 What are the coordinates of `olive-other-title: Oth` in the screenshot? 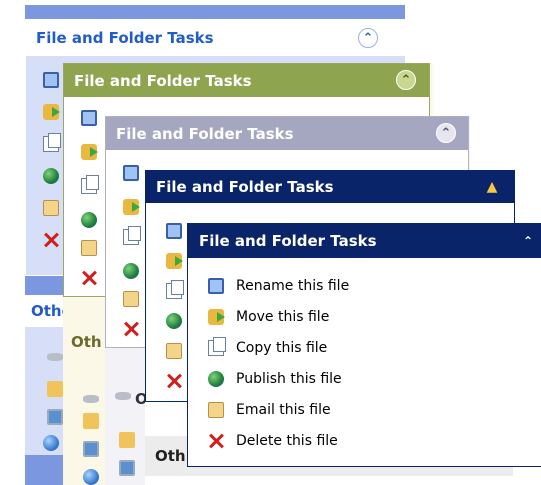 It's located at (86, 342).